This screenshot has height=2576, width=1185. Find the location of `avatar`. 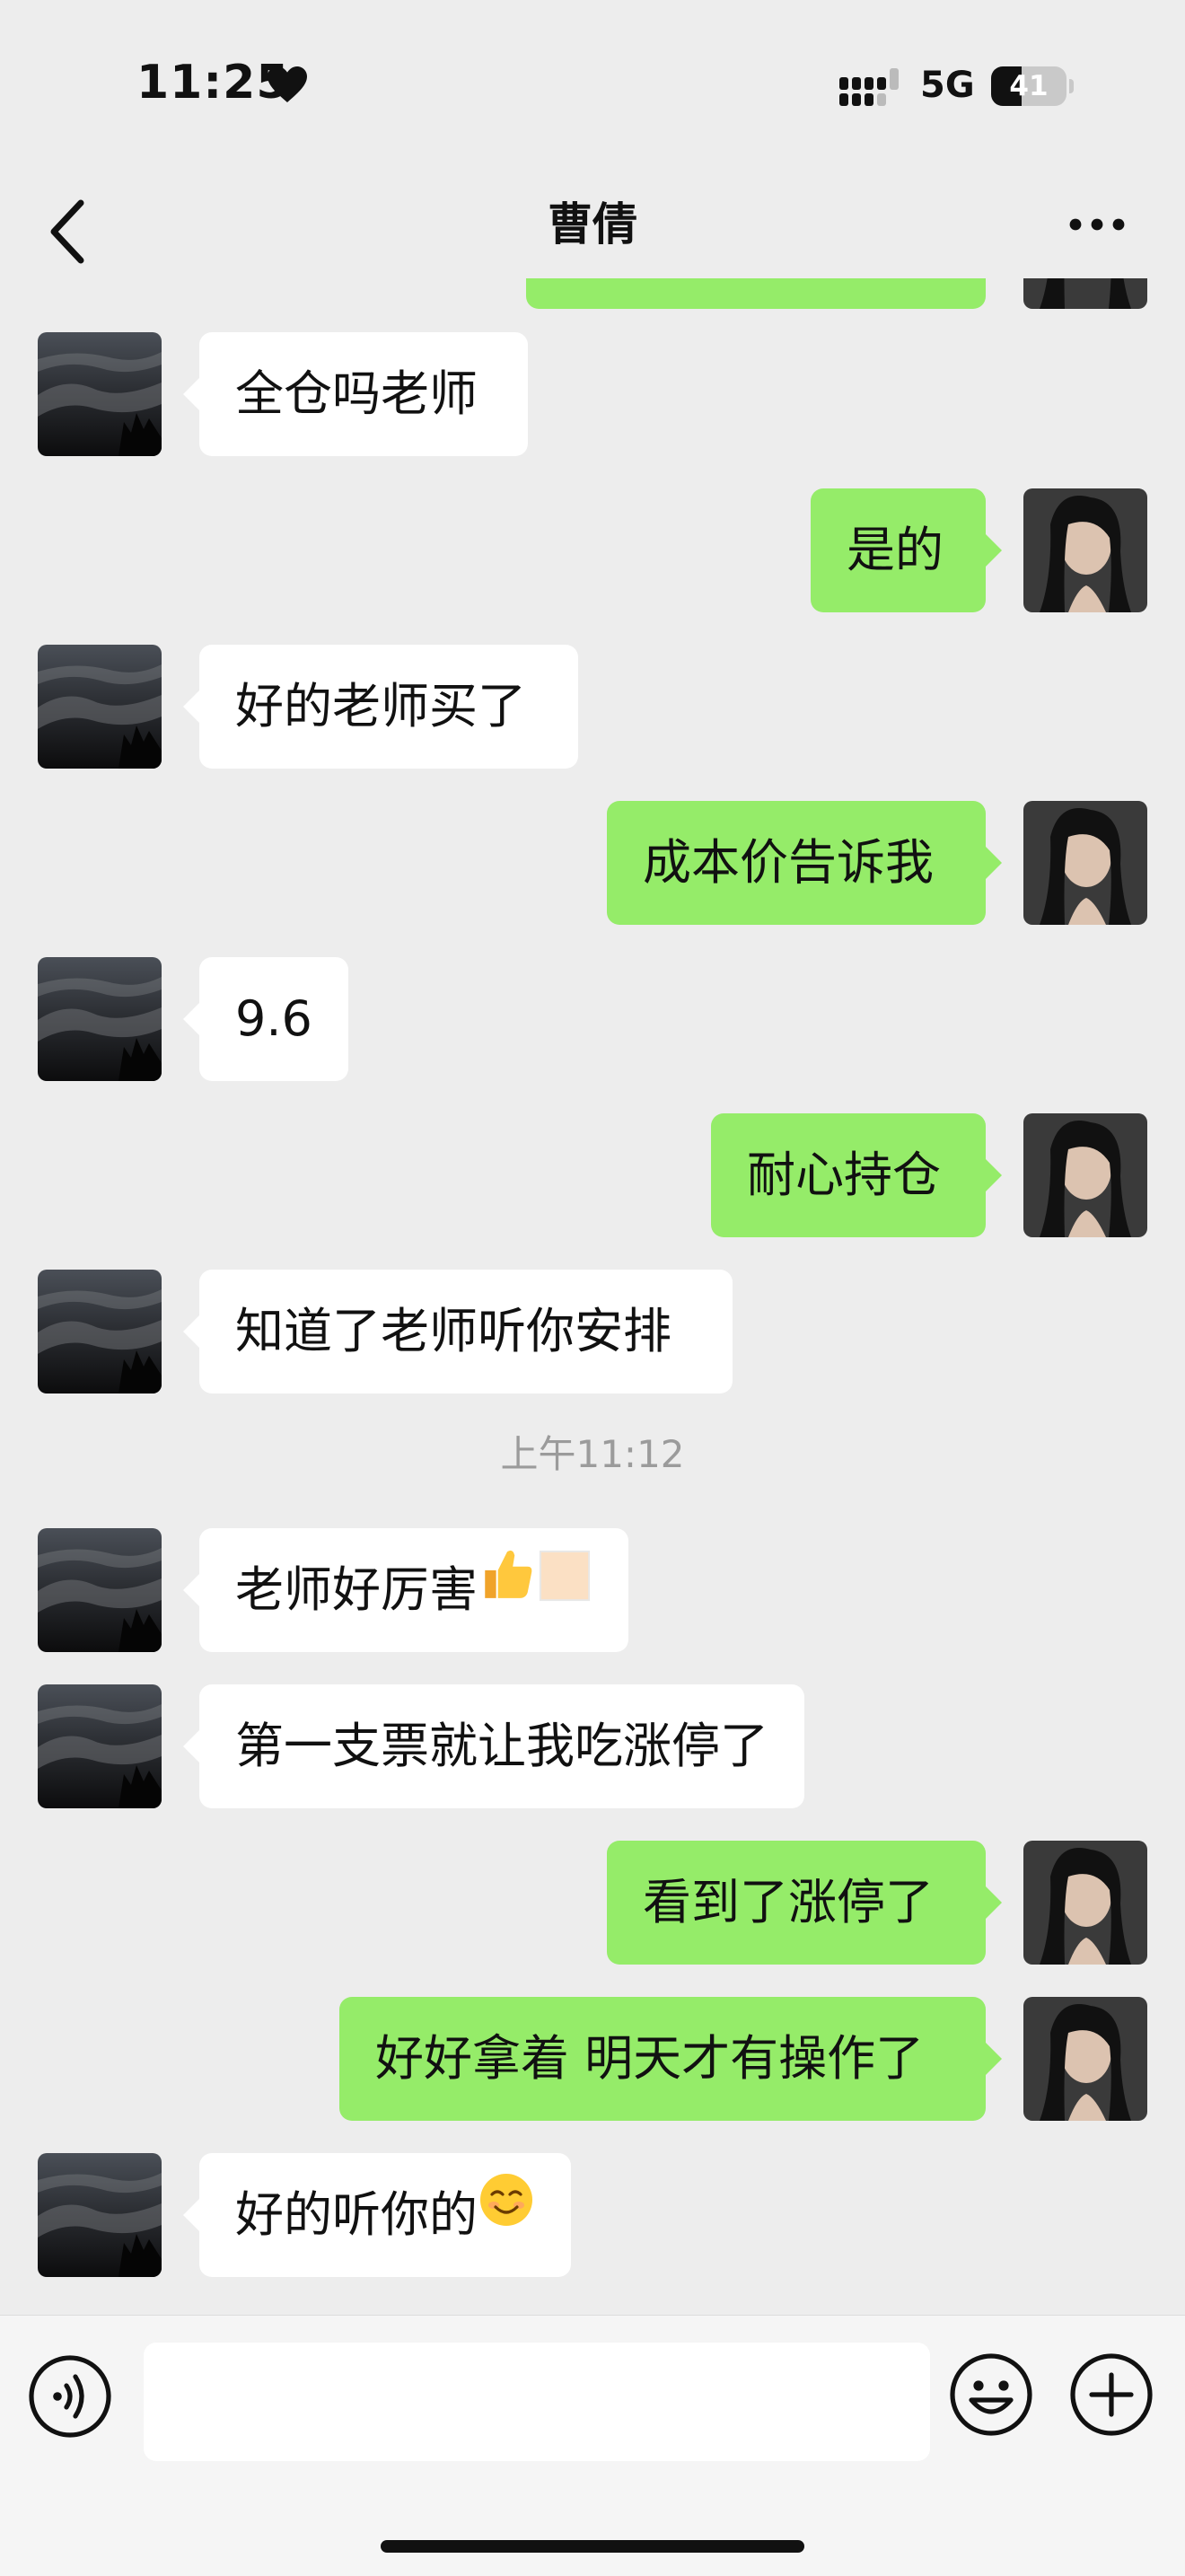

avatar is located at coordinates (1085, 293).